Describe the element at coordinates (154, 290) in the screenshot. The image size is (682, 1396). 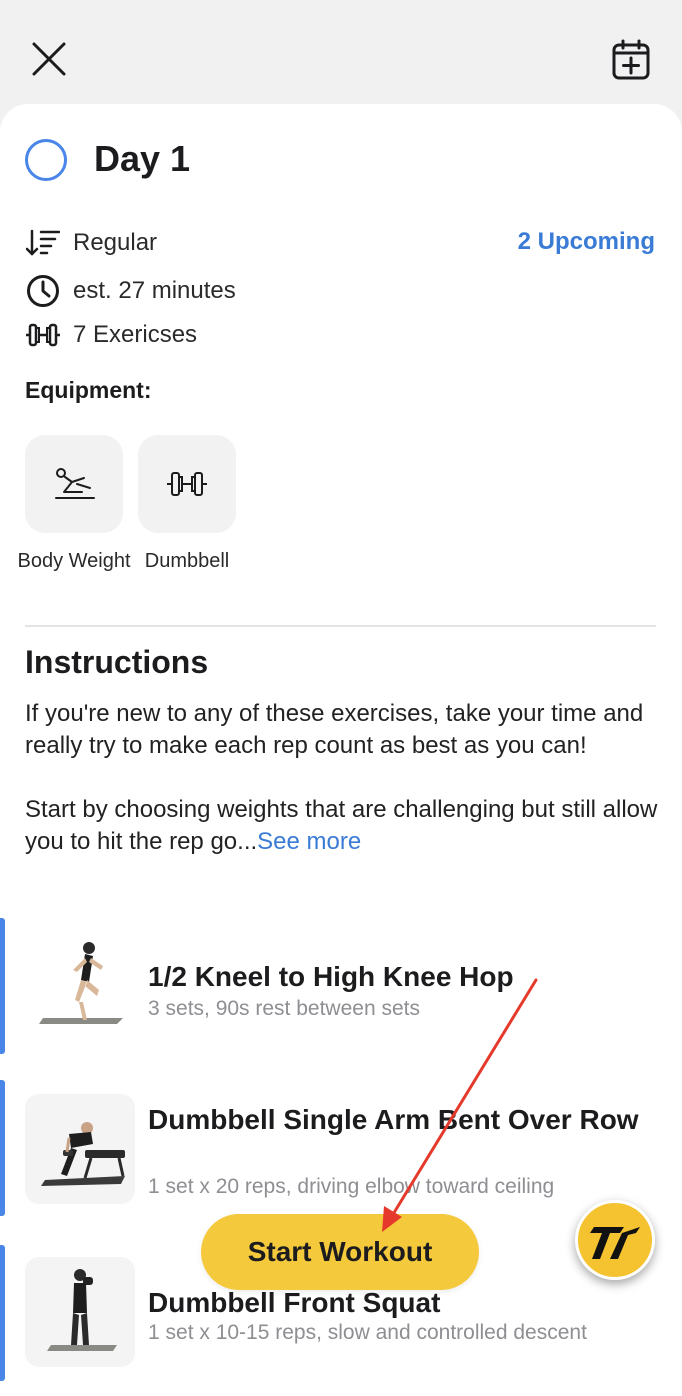
I see `duration-label: est. 27 minutes` at that location.